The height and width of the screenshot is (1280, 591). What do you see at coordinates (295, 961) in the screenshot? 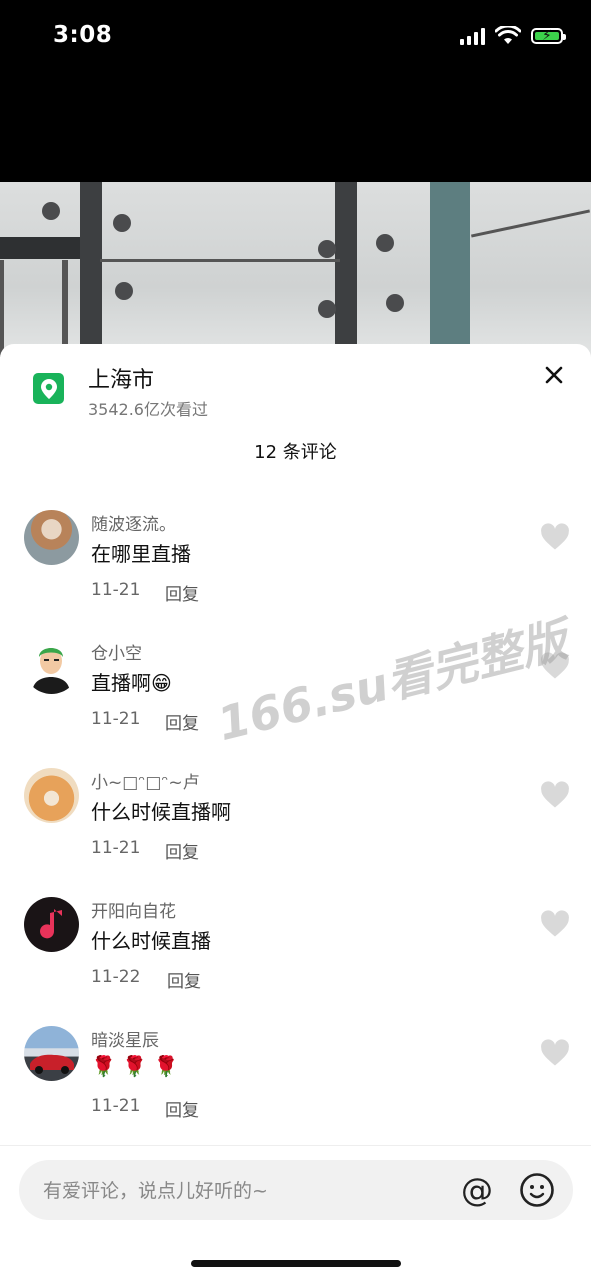
I see `comment-item: 开阳向自花 什么时候直播 11-22 回复` at bounding box center [295, 961].